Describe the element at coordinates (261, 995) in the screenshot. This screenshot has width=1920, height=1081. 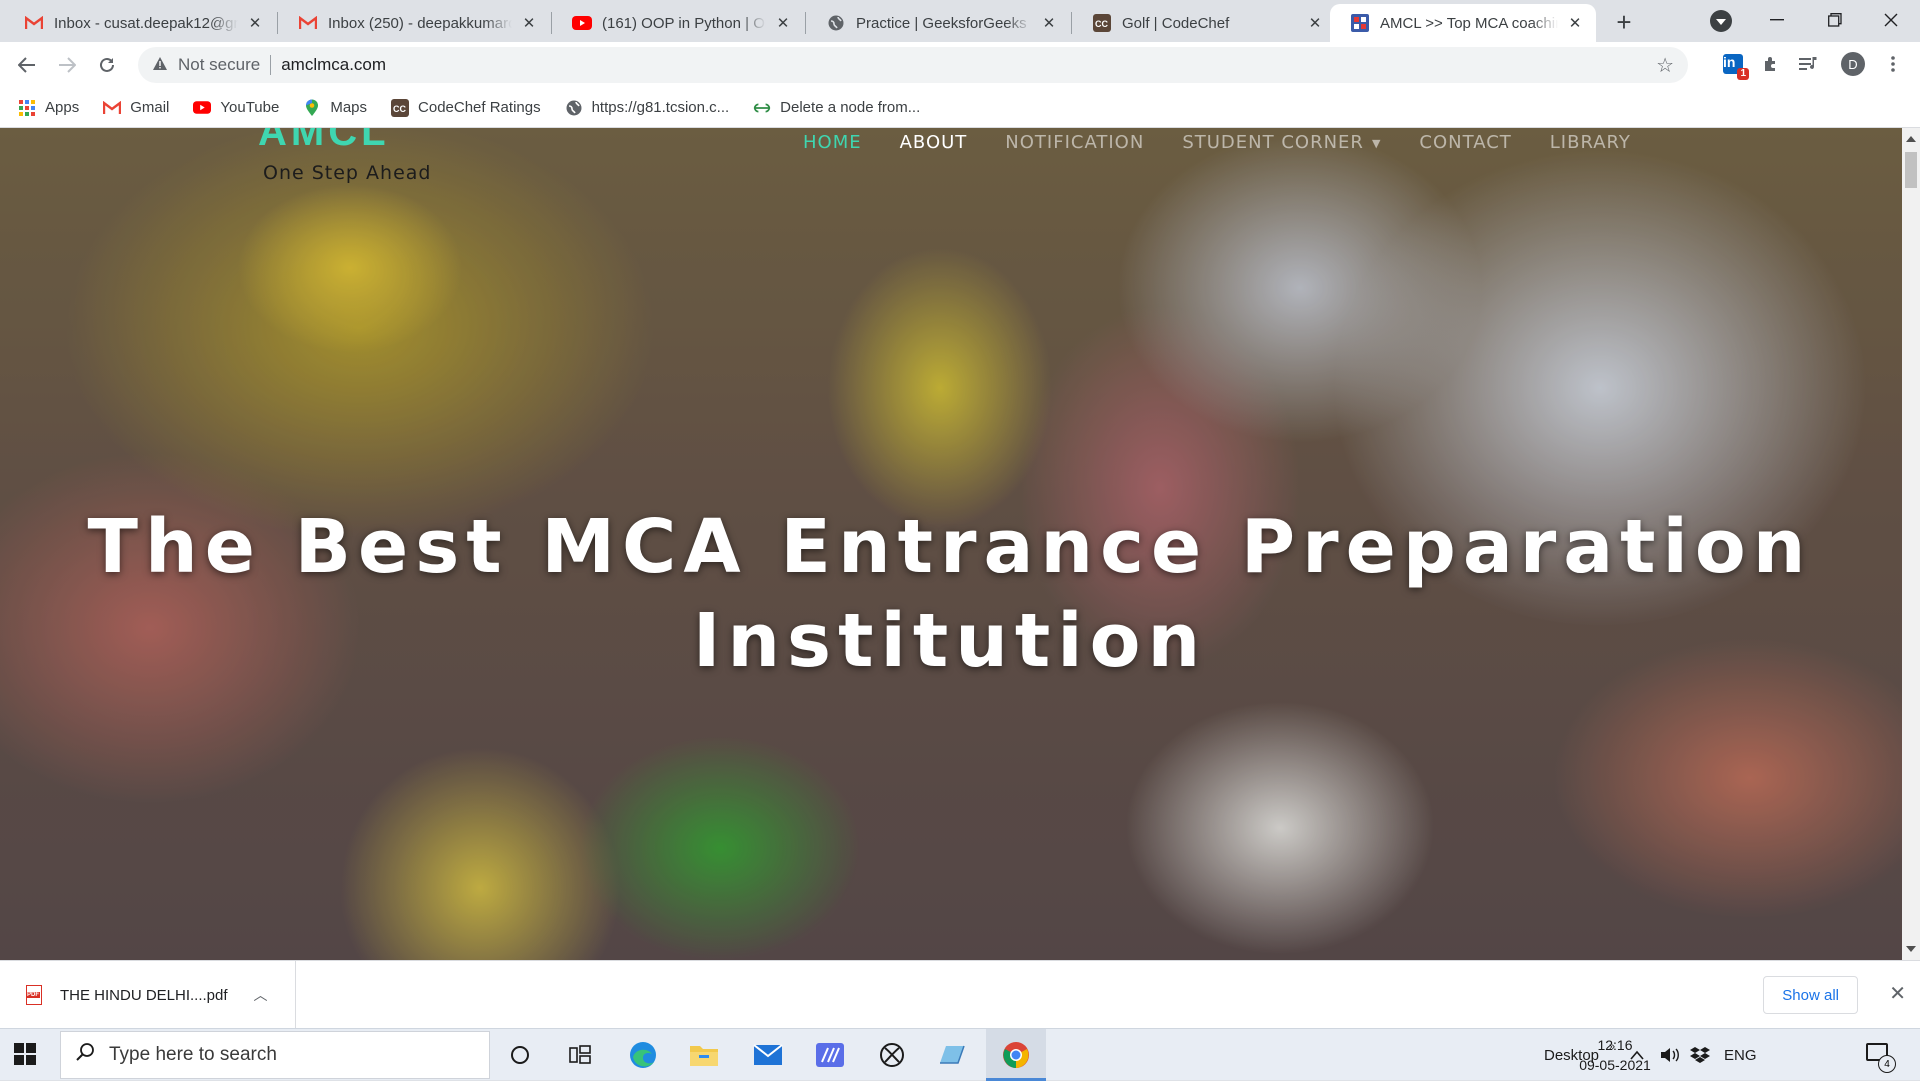
I see `chevron-up-icon: ︿` at that location.